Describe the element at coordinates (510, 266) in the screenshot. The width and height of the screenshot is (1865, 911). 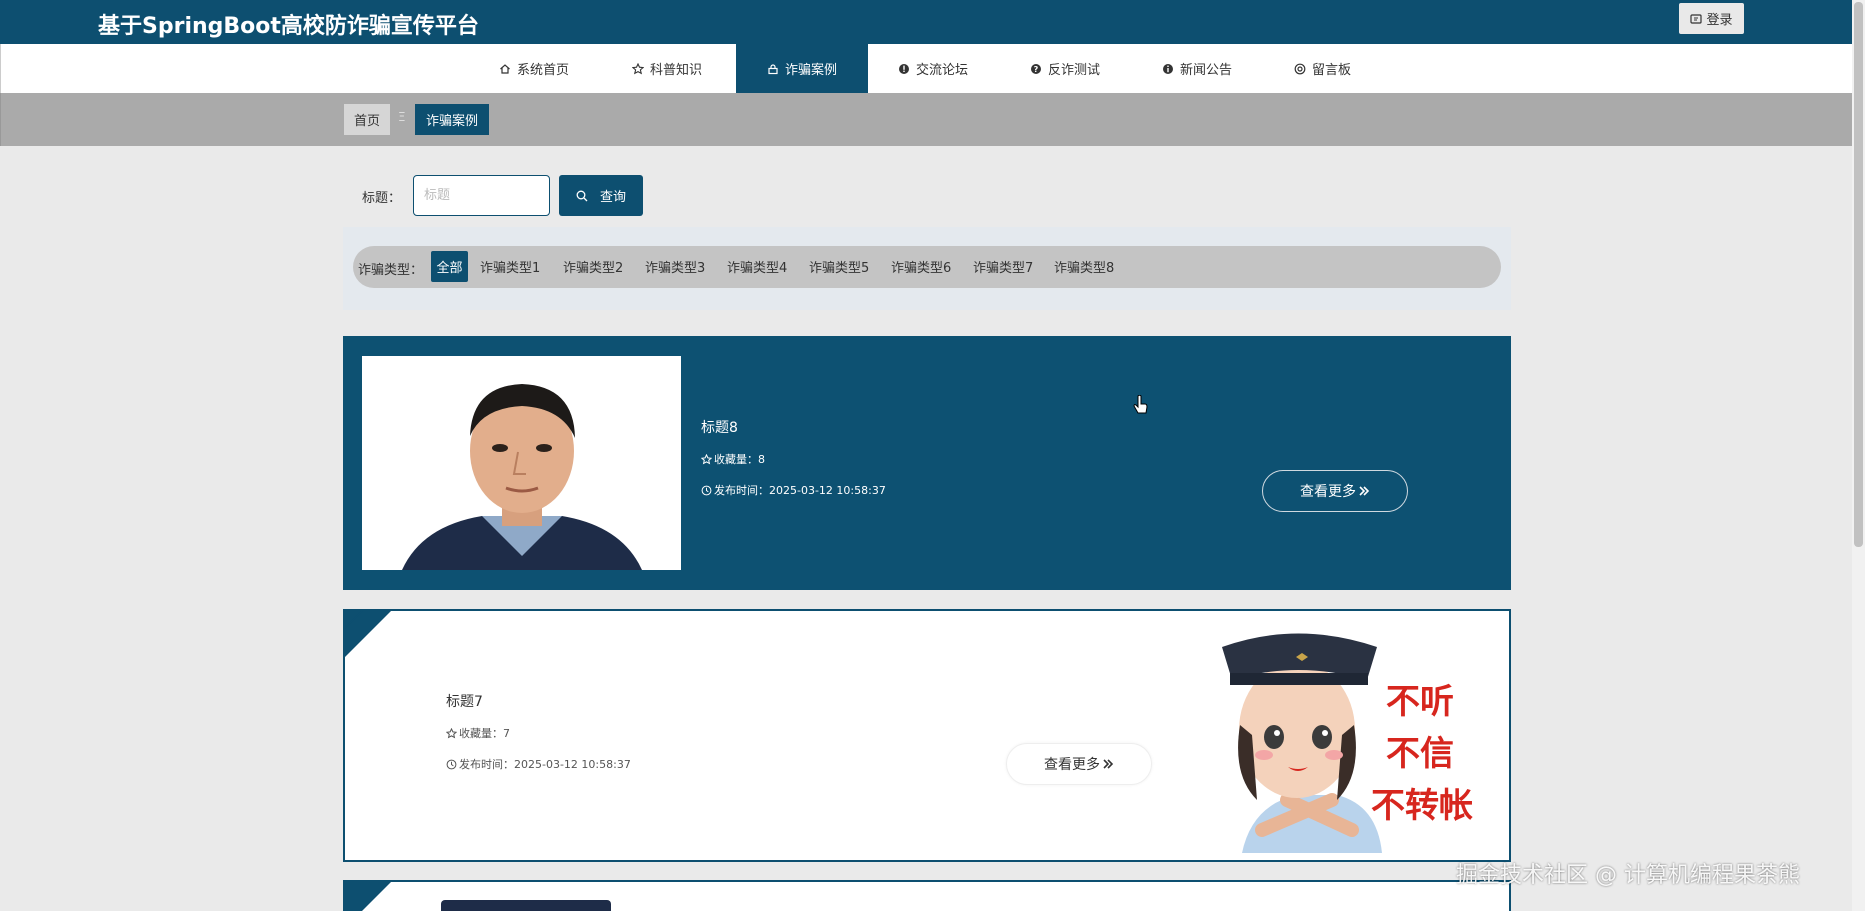
I see `filter-option-type1: 诈骗类型1` at that location.